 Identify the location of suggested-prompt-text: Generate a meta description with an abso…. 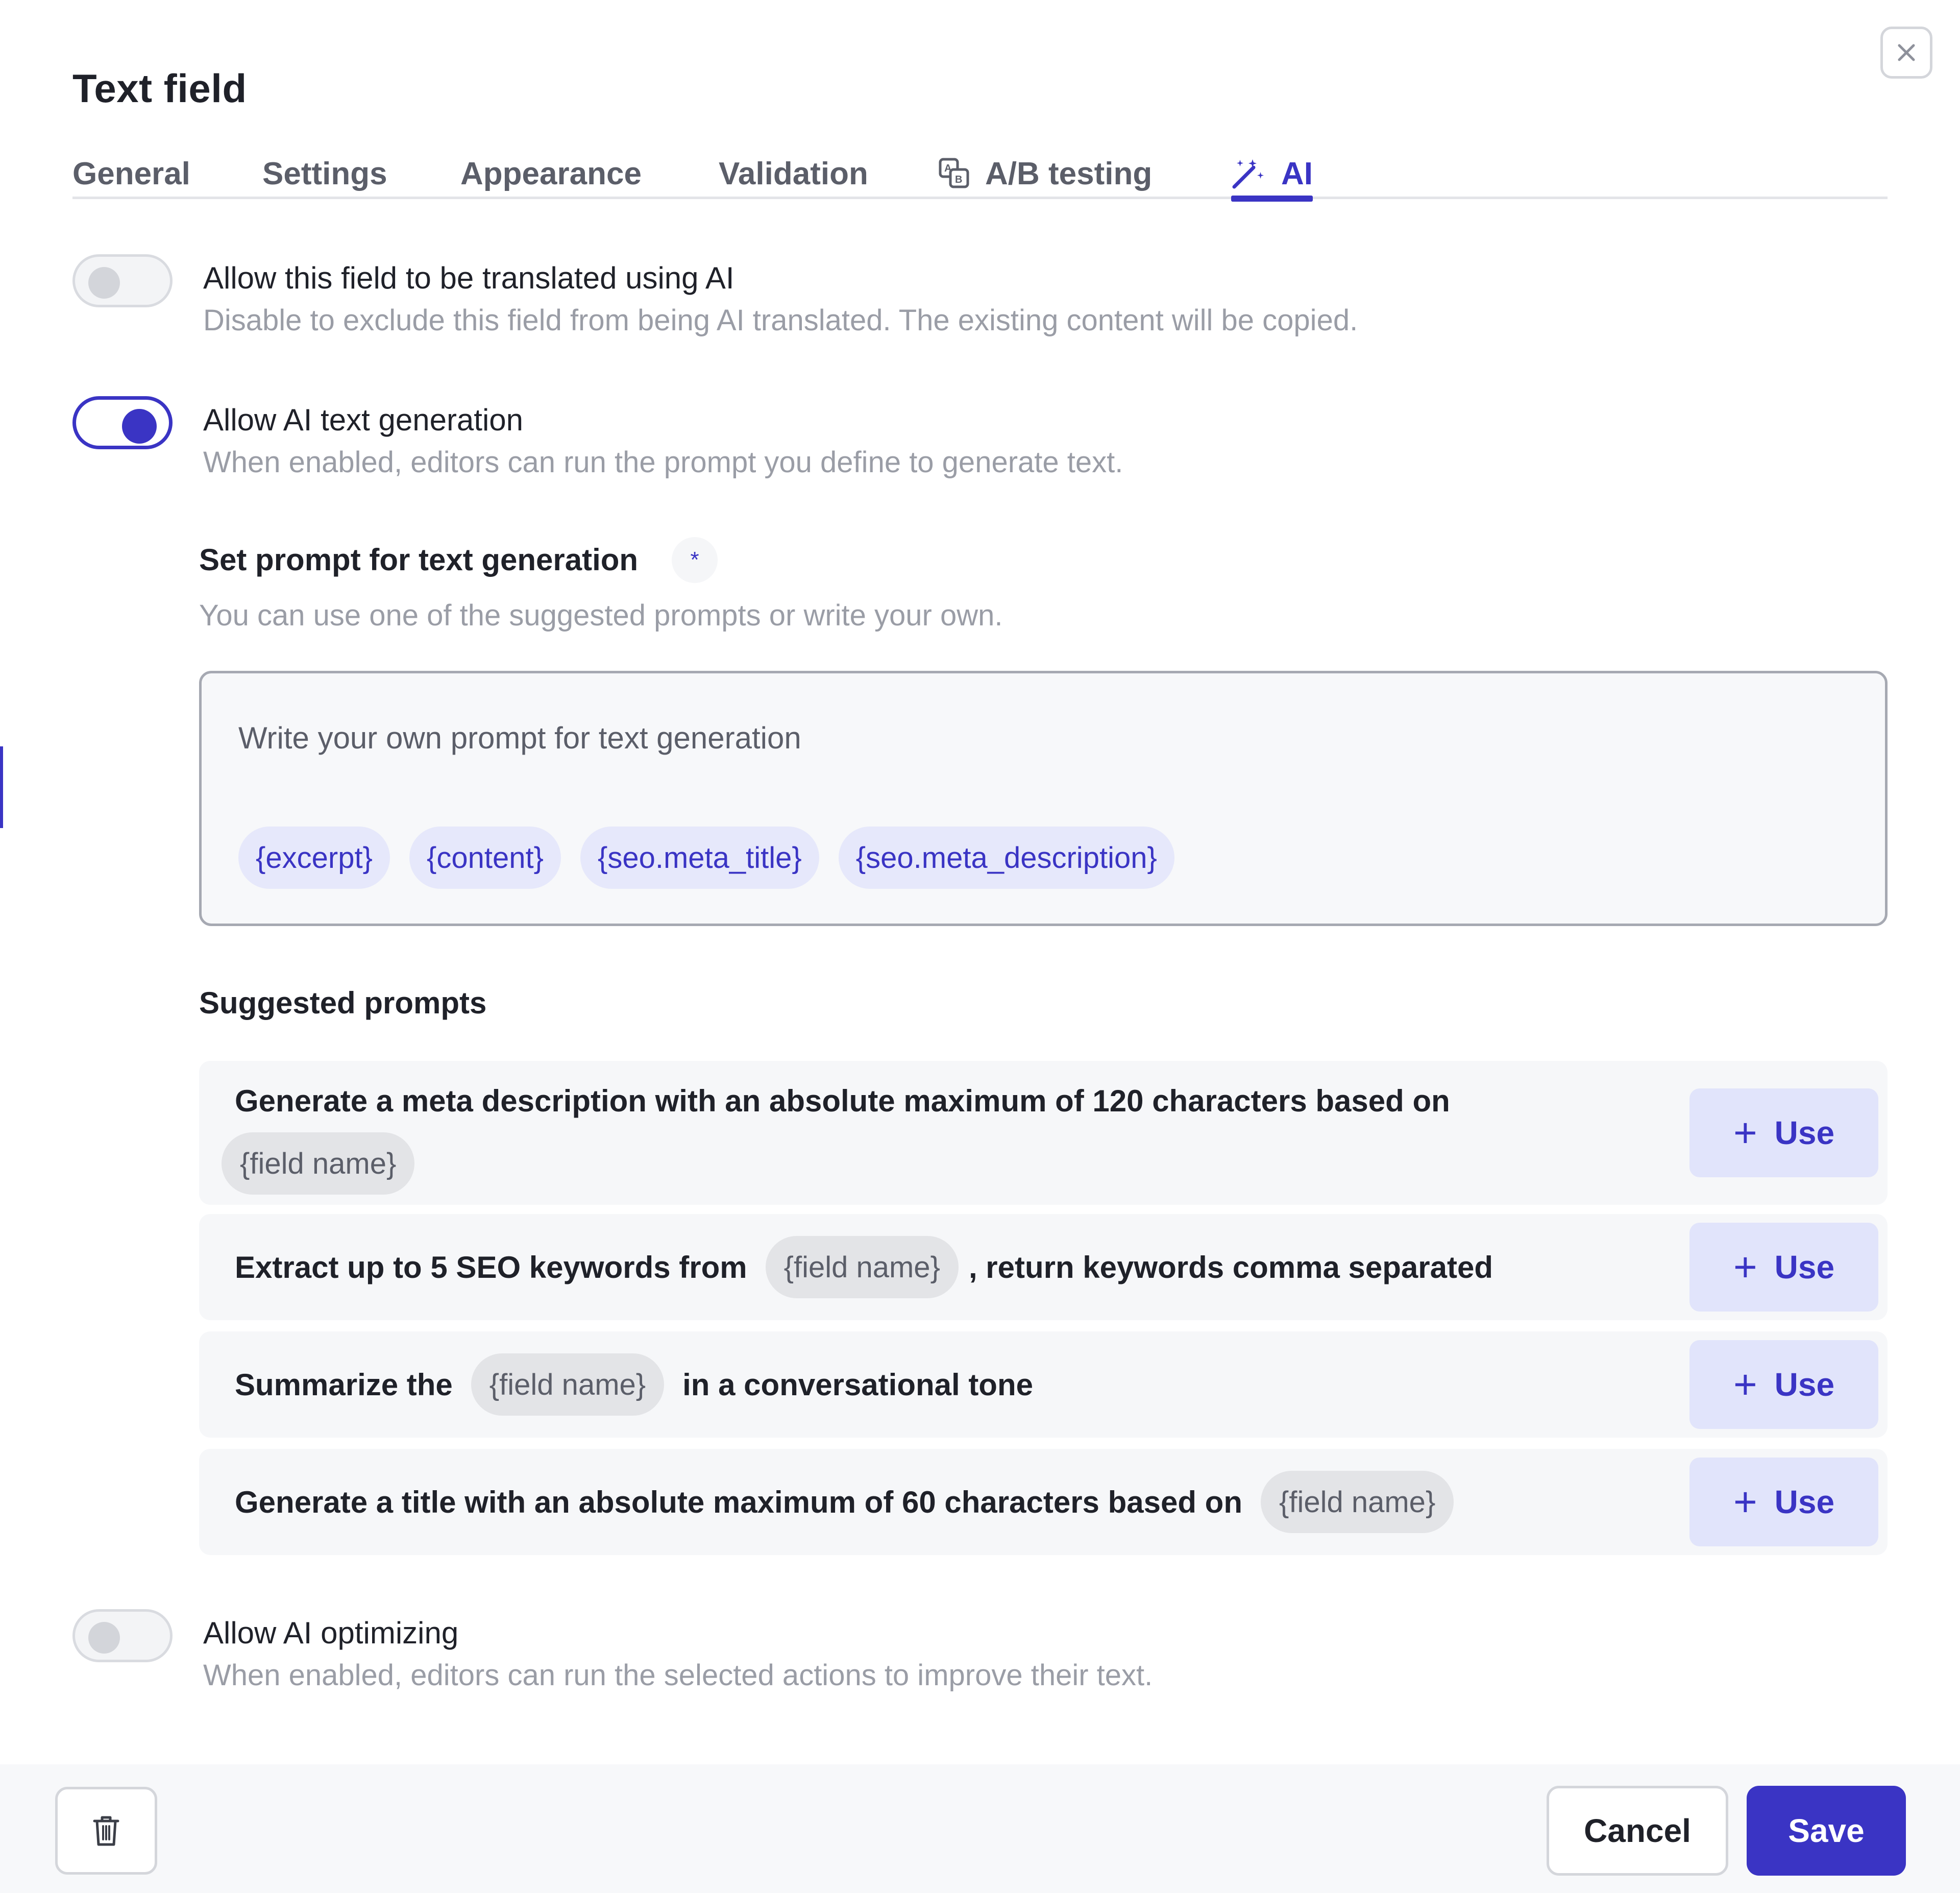
(842, 1101).